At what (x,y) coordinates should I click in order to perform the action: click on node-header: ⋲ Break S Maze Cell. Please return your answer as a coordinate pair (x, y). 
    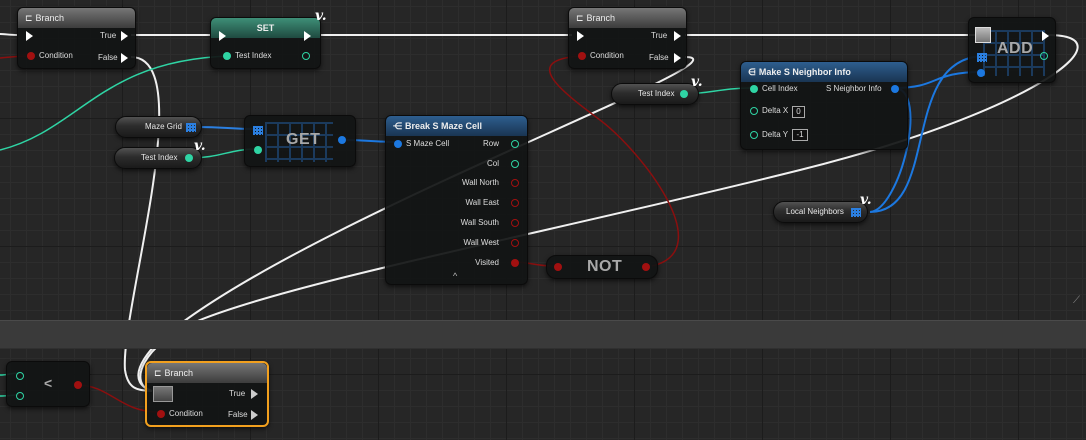
    Looking at the image, I should click on (456, 126).